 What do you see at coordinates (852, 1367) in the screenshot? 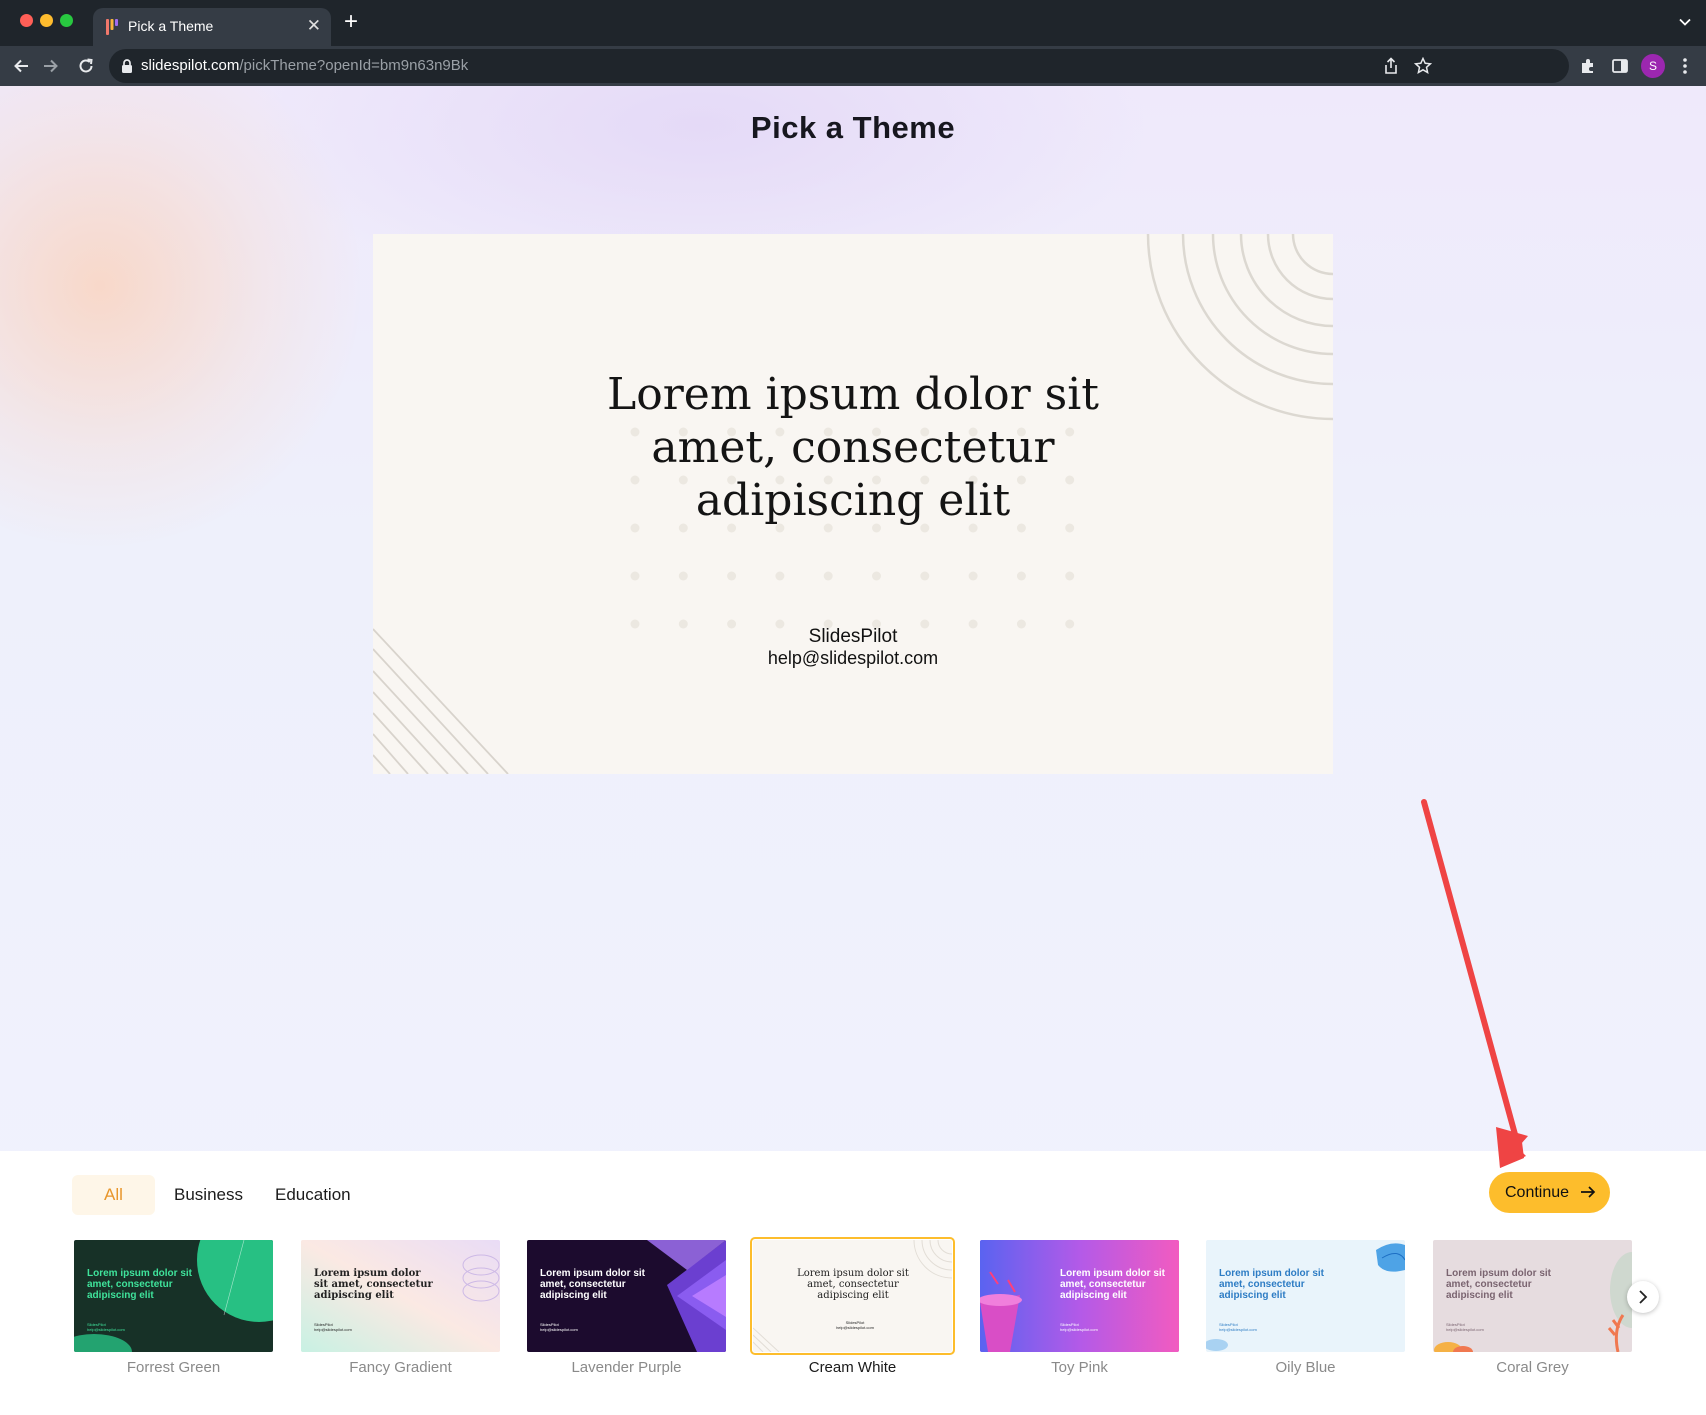
I see `theme-name: Cream White` at bounding box center [852, 1367].